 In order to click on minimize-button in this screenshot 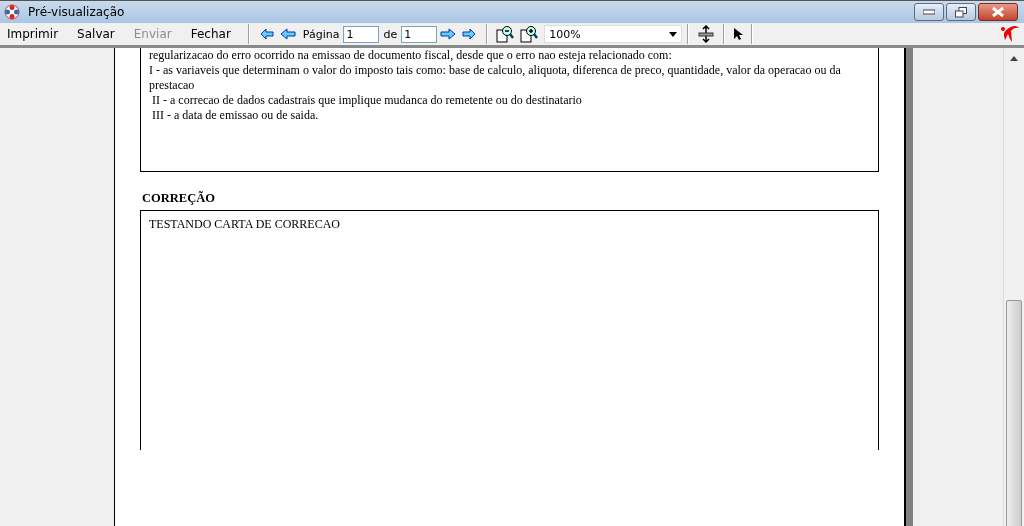, I will do `click(929, 12)`.